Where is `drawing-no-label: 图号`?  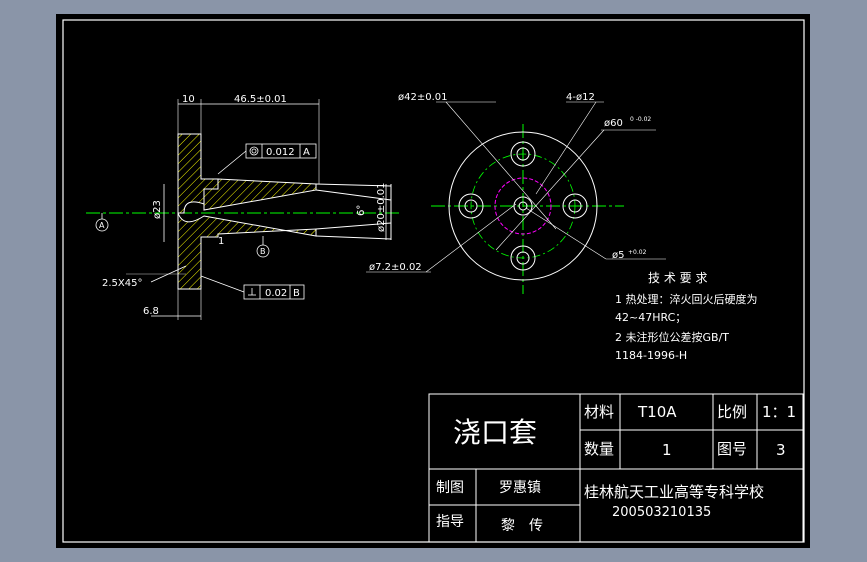 drawing-no-label: 图号 is located at coordinates (732, 449).